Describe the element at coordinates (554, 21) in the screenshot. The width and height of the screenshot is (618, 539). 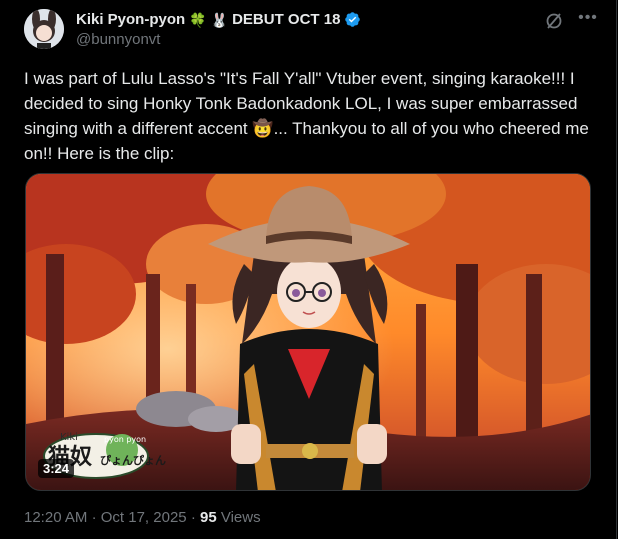
I see `grok-icon` at that location.